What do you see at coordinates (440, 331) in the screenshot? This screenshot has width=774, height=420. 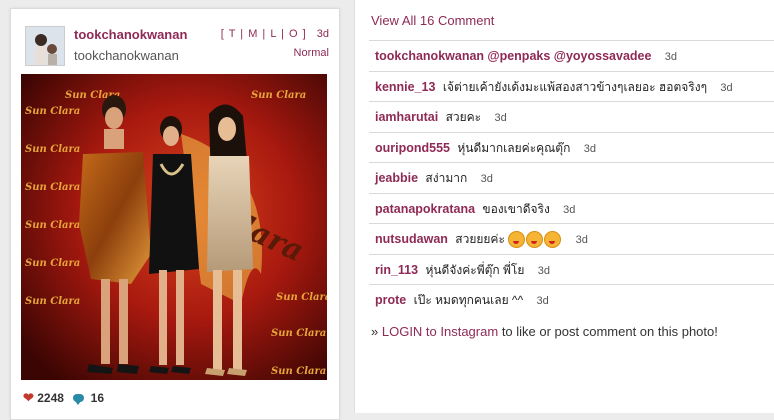 I see `login-link: LOGIN to Instagram` at bounding box center [440, 331].